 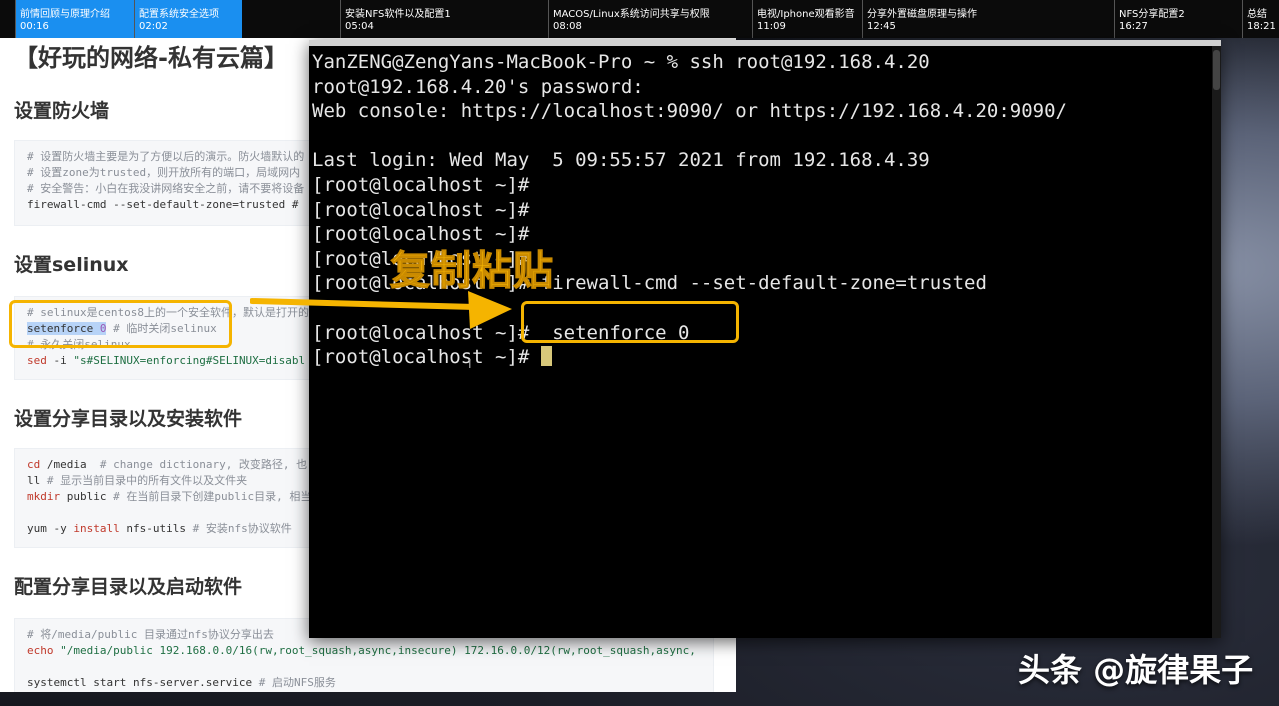 What do you see at coordinates (806, 14) in the screenshot?
I see `chapter-title: 电视/Iphone观看影音` at bounding box center [806, 14].